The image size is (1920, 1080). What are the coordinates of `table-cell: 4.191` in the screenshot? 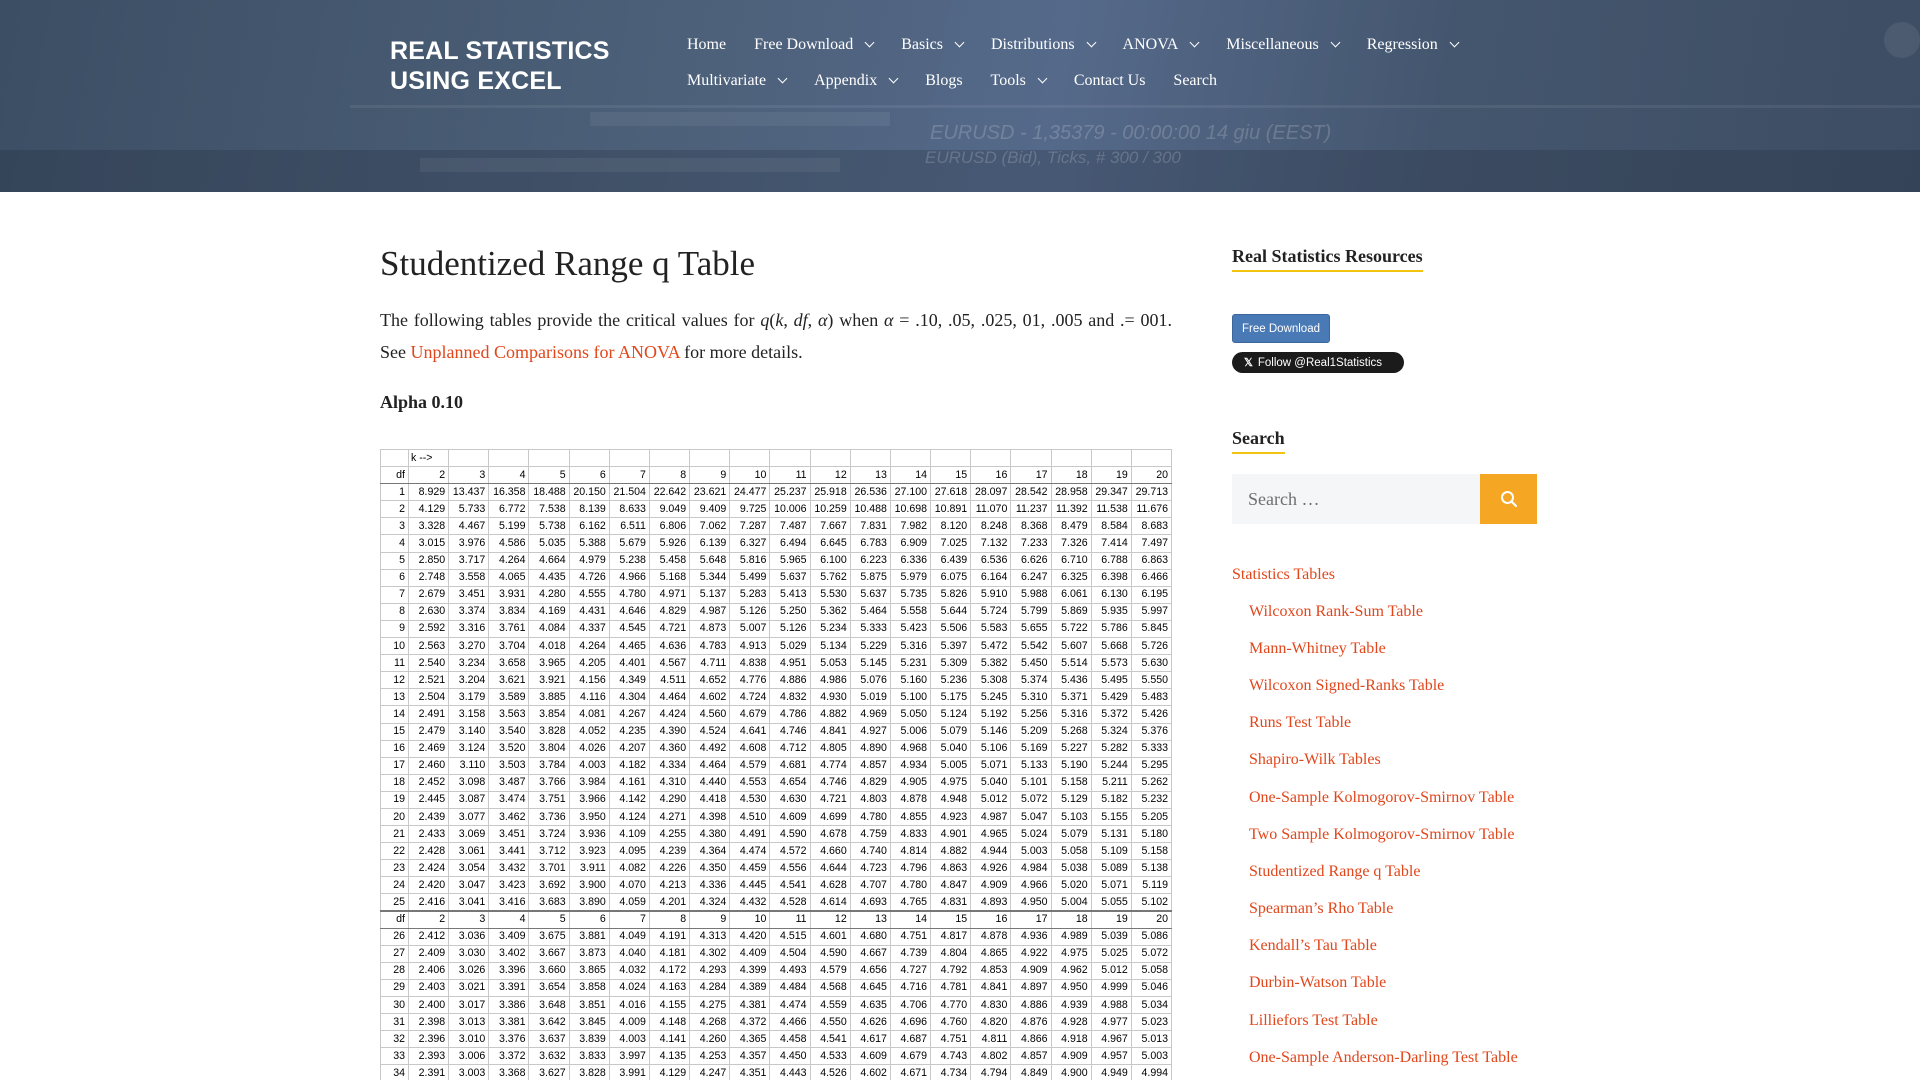 It's located at (669, 936).